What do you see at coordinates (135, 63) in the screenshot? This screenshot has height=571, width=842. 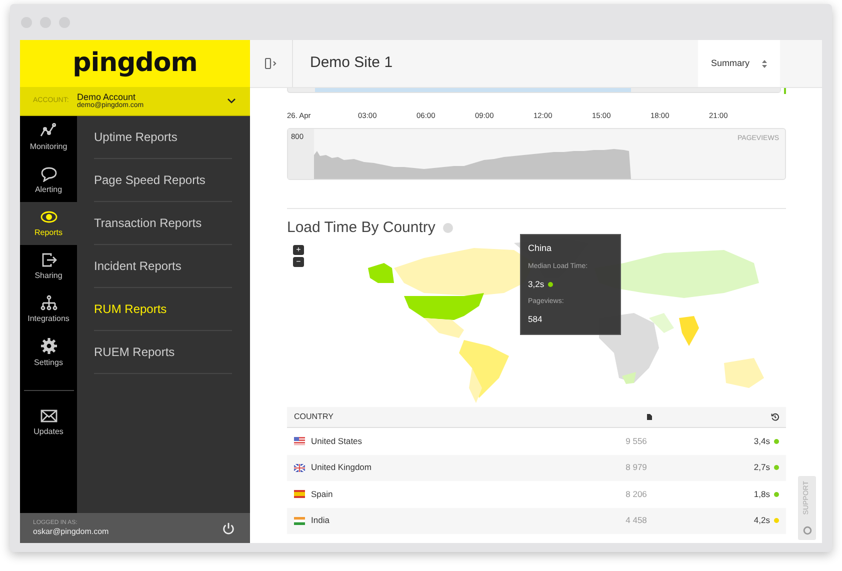 I see `brand-logo: pingdom` at bounding box center [135, 63].